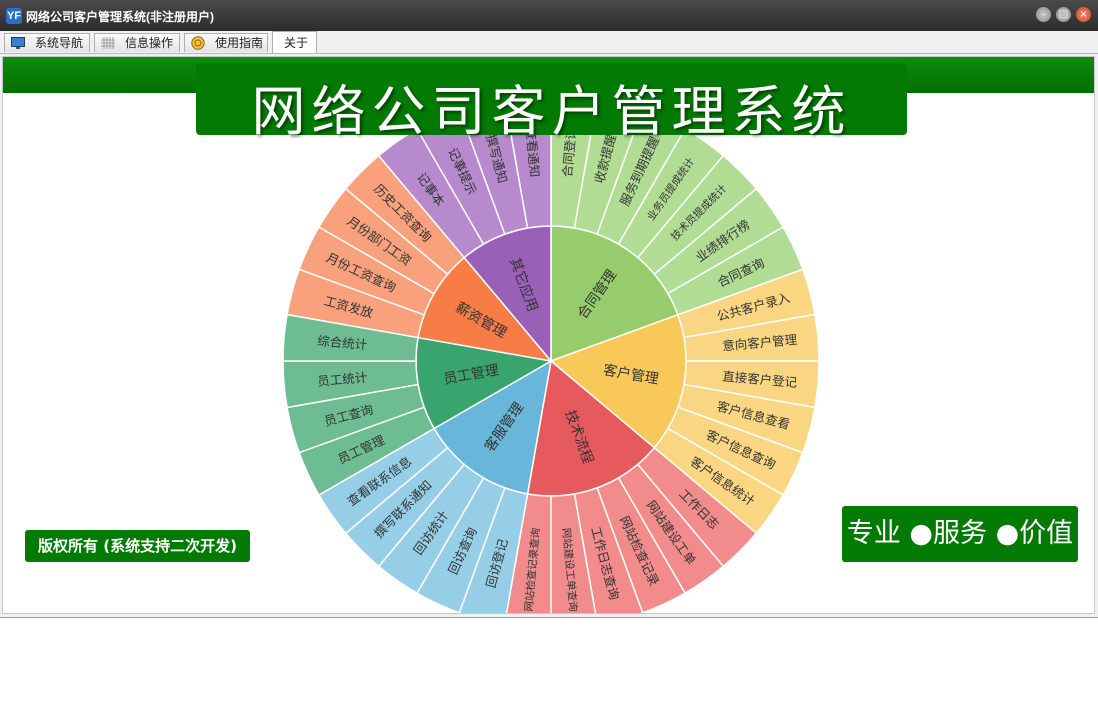 This screenshot has width=1098, height=713. I want to click on tab-label: 关于, so click(296, 43).